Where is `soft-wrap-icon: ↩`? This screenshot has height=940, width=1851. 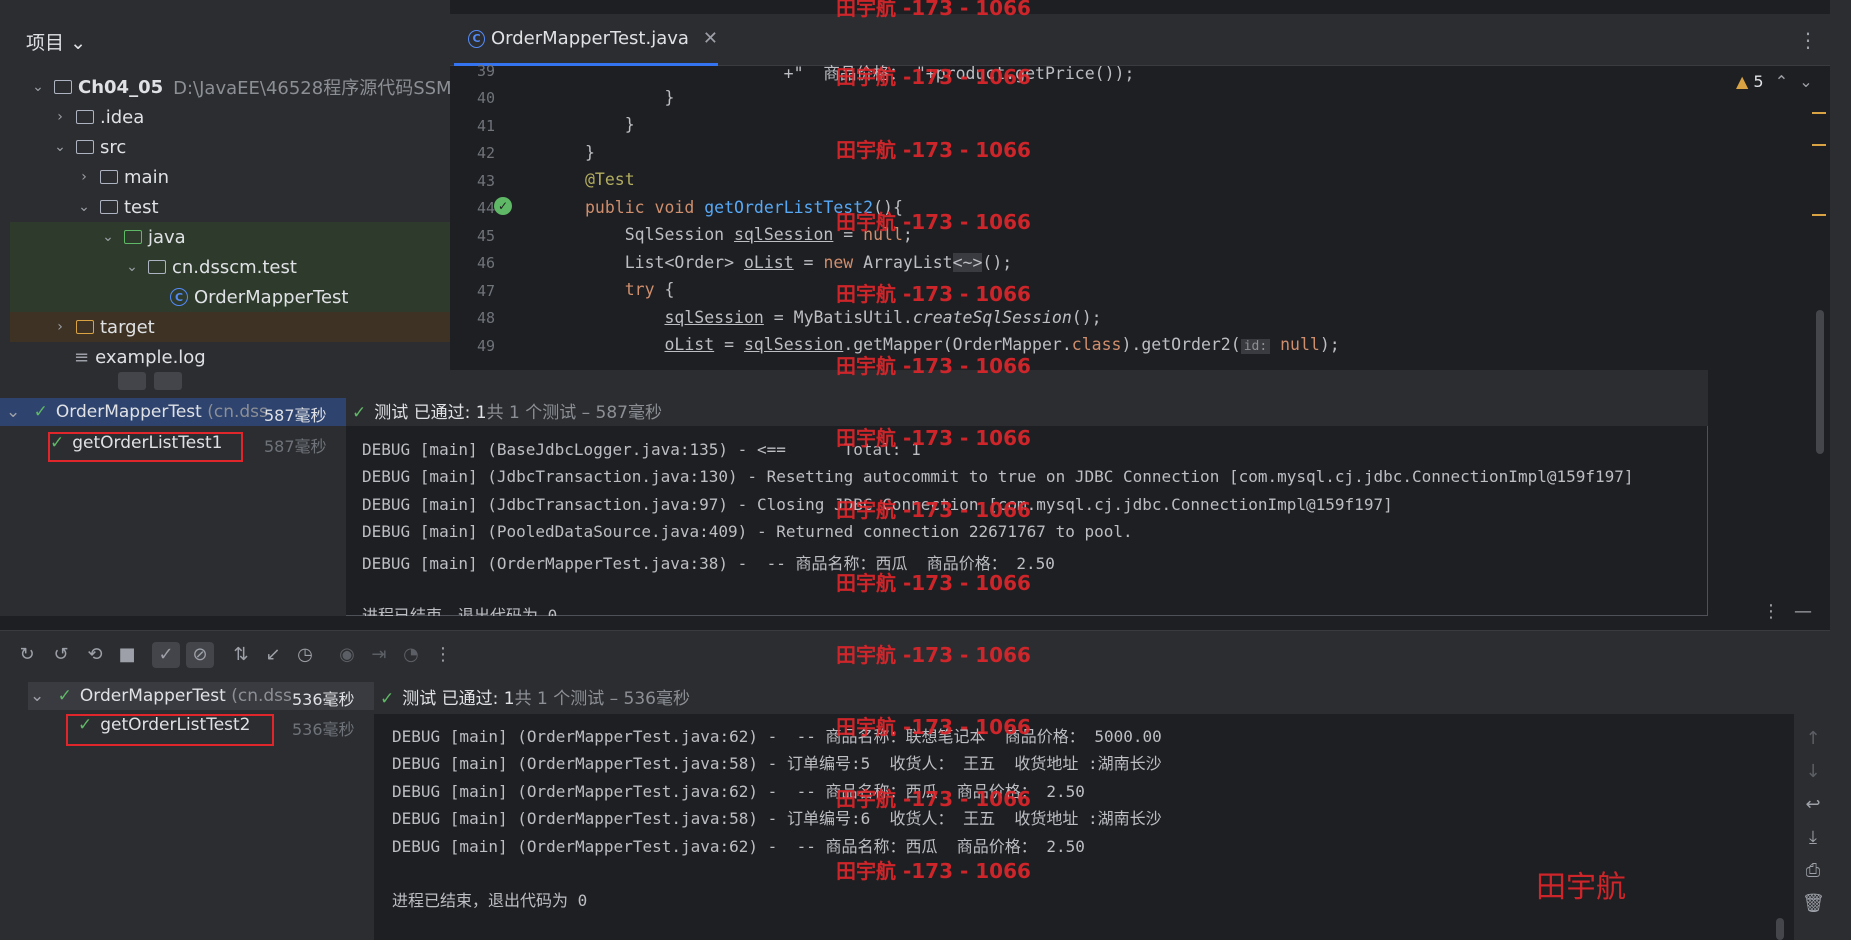
soft-wrap-icon: ↩ is located at coordinates (1813, 805).